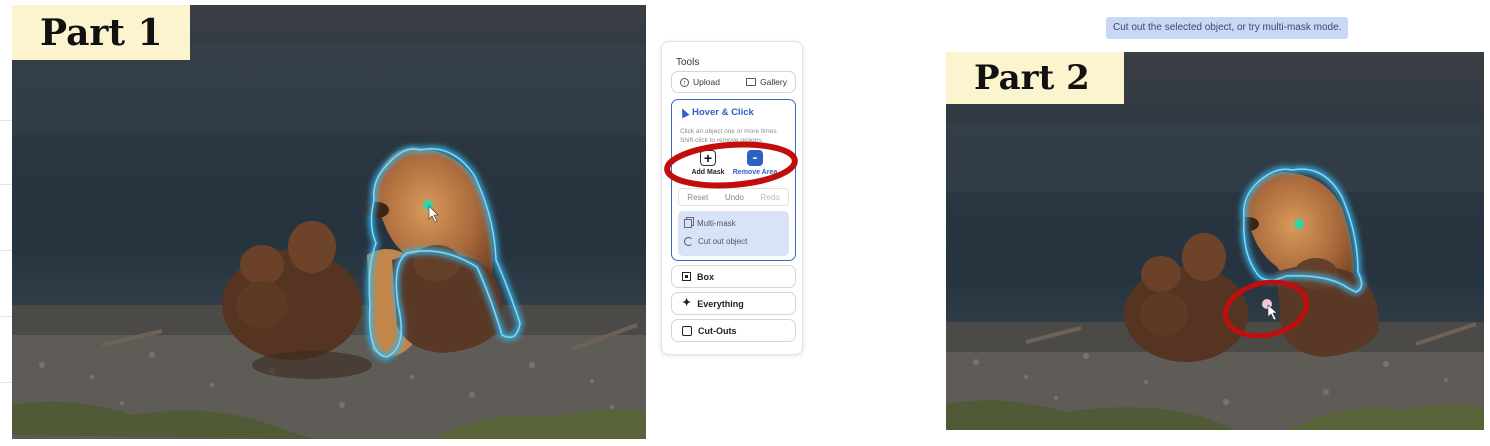  Describe the element at coordinates (687, 330) in the screenshot. I see `cutouts-icon` at that location.